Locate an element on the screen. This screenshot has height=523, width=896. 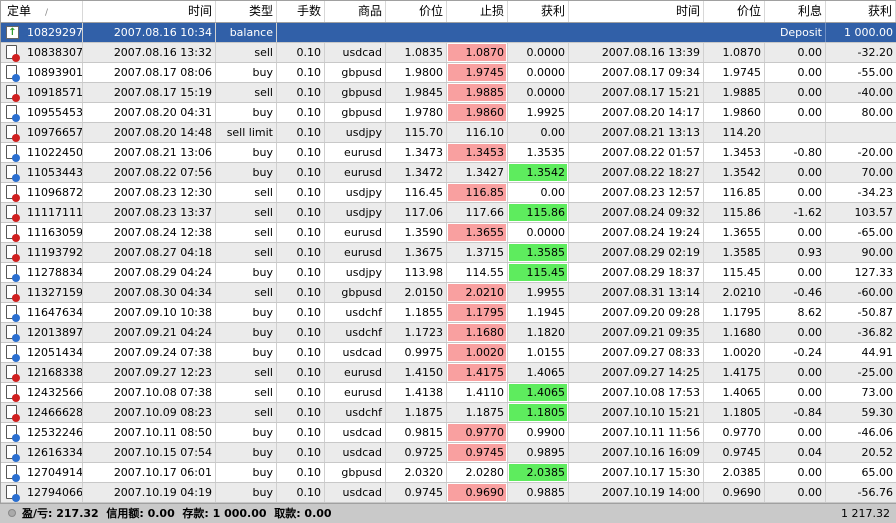
order-id: 12168338 is located at coordinates (55, 372).